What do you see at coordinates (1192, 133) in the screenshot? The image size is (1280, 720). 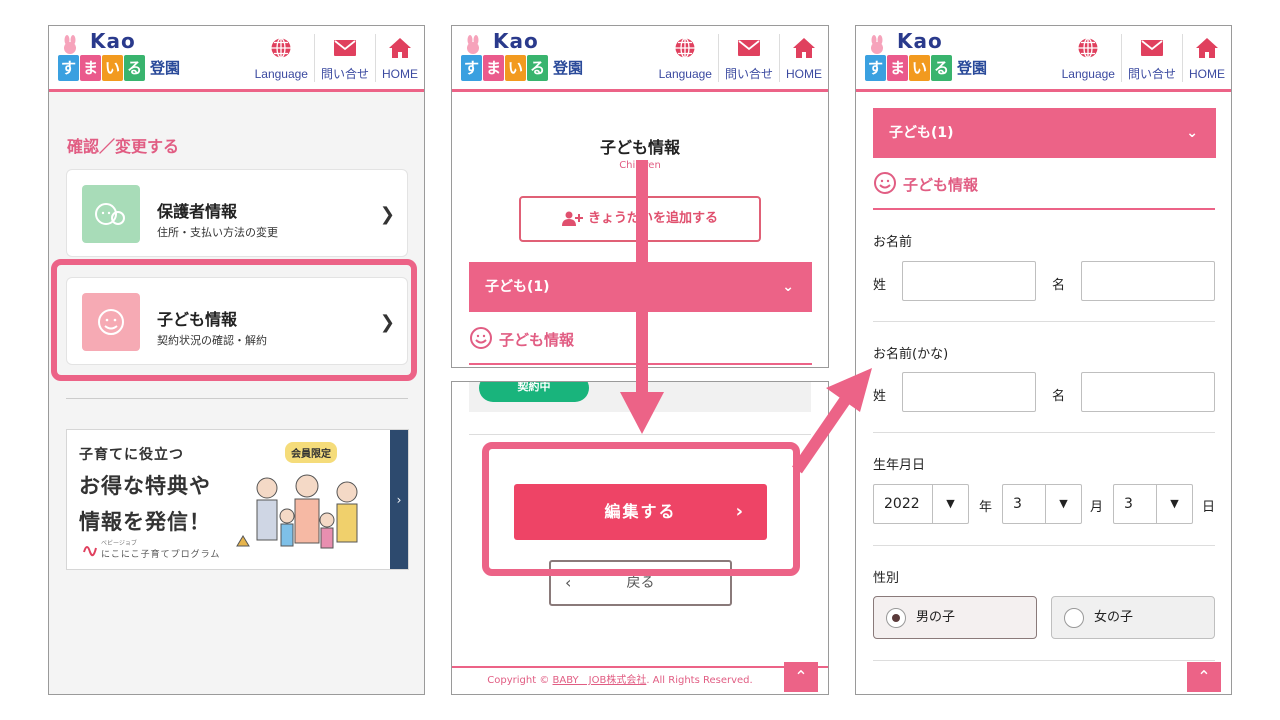 I see `chevron-down-icon: ⌄` at bounding box center [1192, 133].